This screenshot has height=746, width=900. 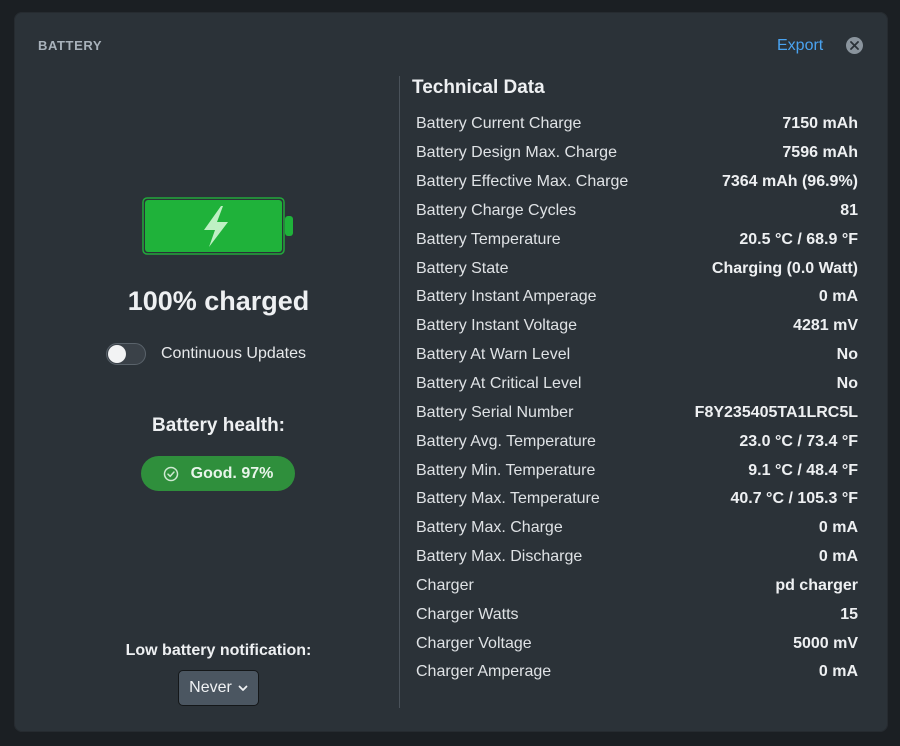 What do you see at coordinates (233, 353) in the screenshot?
I see `continuous-updates-label: Continuous Updates` at bounding box center [233, 353].